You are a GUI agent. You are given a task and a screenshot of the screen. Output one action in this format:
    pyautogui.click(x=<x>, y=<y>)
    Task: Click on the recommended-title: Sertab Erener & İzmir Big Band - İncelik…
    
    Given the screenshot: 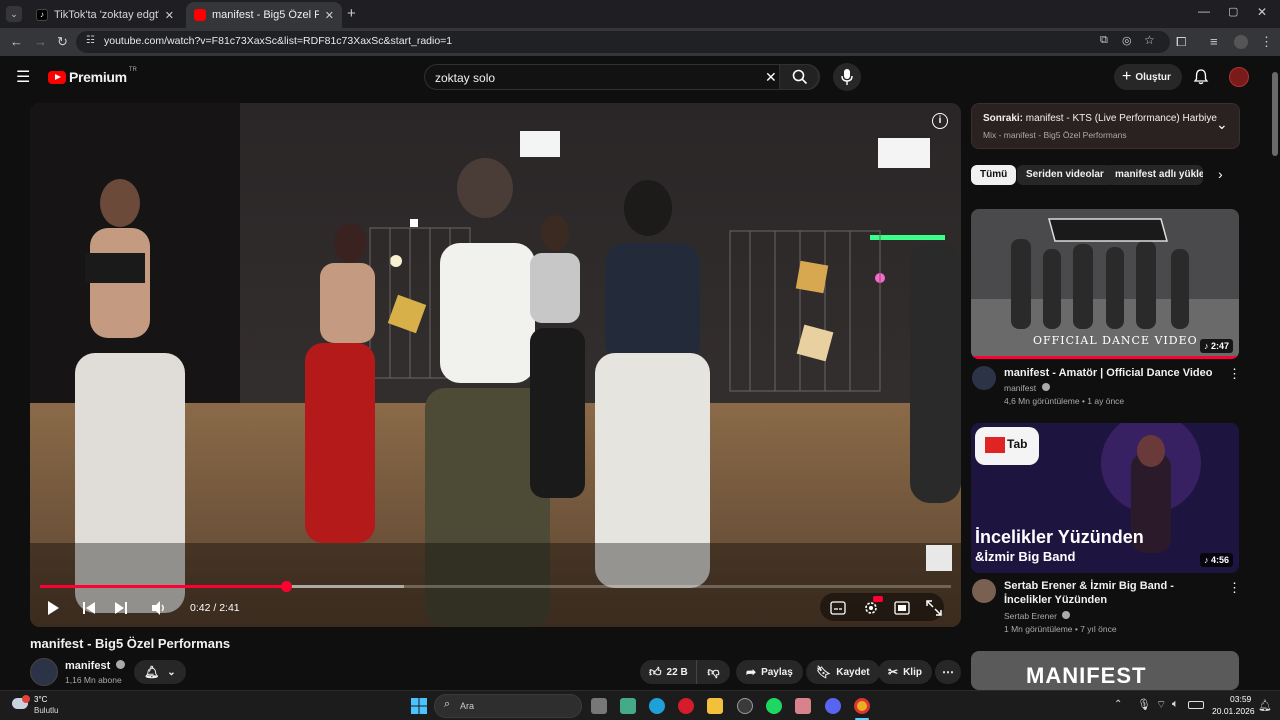 What is the action you would take?
    pyautogui.click(x=1114, y=593)
    